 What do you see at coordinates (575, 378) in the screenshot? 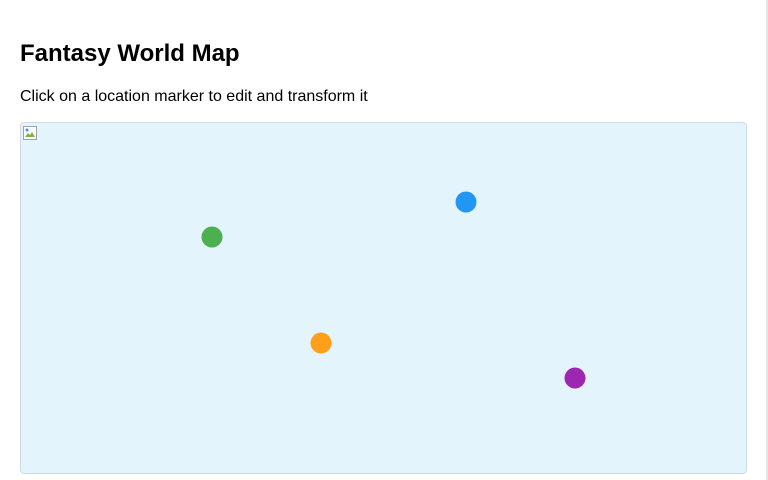
I see `location-marker-purple` at bounding box center [575, 378].